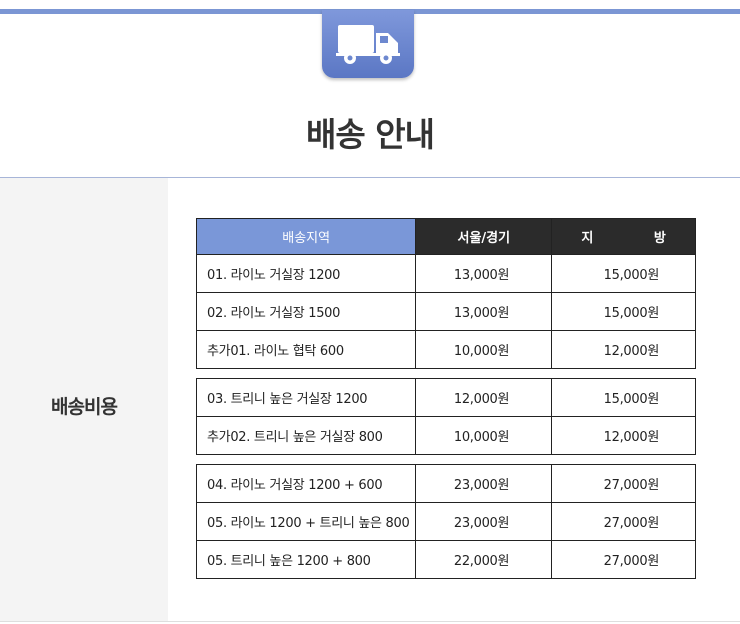  Describe the element at coordinates (306, 559) in the screenshot. I see `cell-region: 05. 트리니 높은 1200 + 800` at that location.